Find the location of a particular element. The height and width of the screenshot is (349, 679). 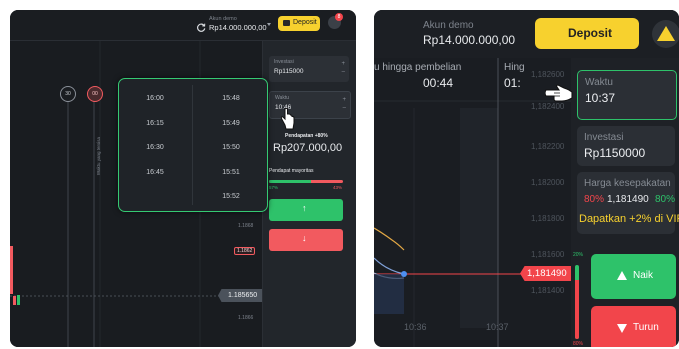

price-axis-tick: 1,182200 is located at coordinates (548, 146).